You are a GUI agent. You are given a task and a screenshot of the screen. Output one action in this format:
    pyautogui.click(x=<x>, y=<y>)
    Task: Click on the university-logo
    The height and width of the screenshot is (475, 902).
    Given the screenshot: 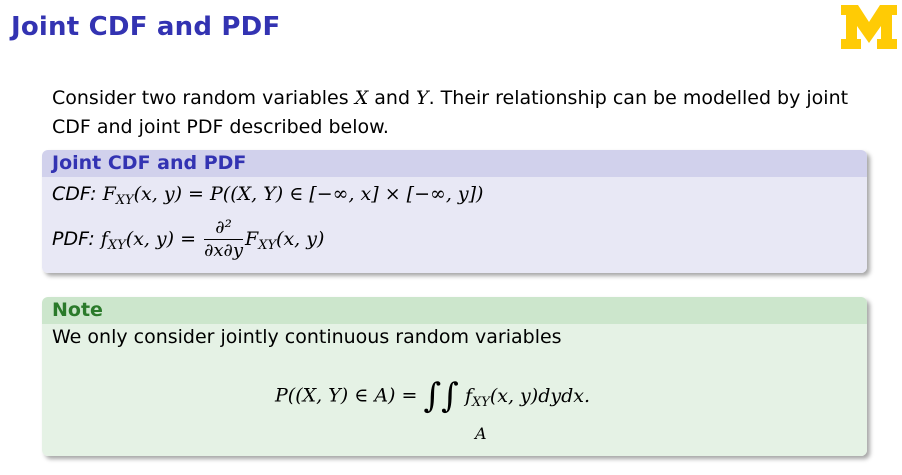 What is the action you would take?
    pyautogui.click(x=869, y=27)
    